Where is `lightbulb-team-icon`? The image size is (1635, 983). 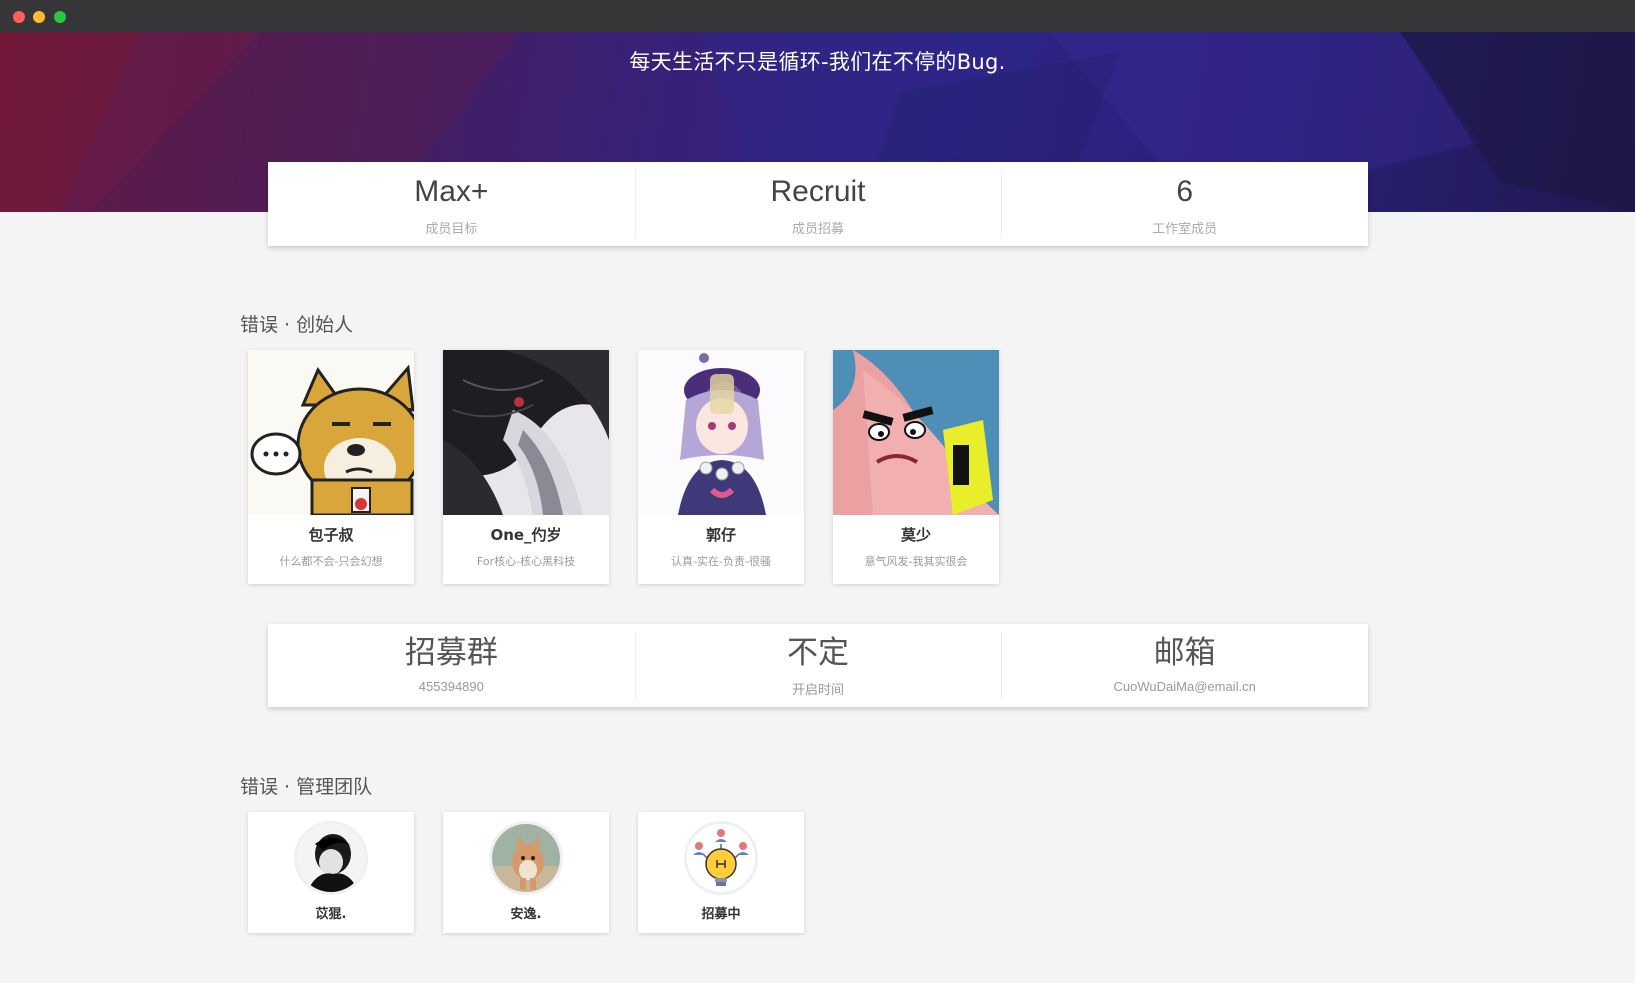
lightbulb-team-icon is located at coordinates (721, 858).